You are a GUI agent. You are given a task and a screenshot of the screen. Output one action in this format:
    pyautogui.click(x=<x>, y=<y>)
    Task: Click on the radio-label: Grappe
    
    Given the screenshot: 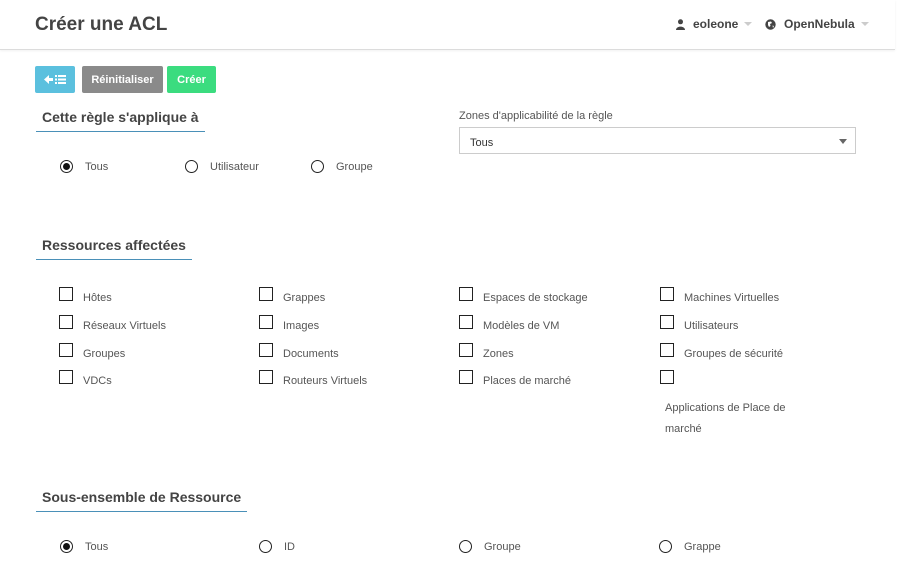 What is the action you would take?
    pyautogui.click(x=702, y=546)
    